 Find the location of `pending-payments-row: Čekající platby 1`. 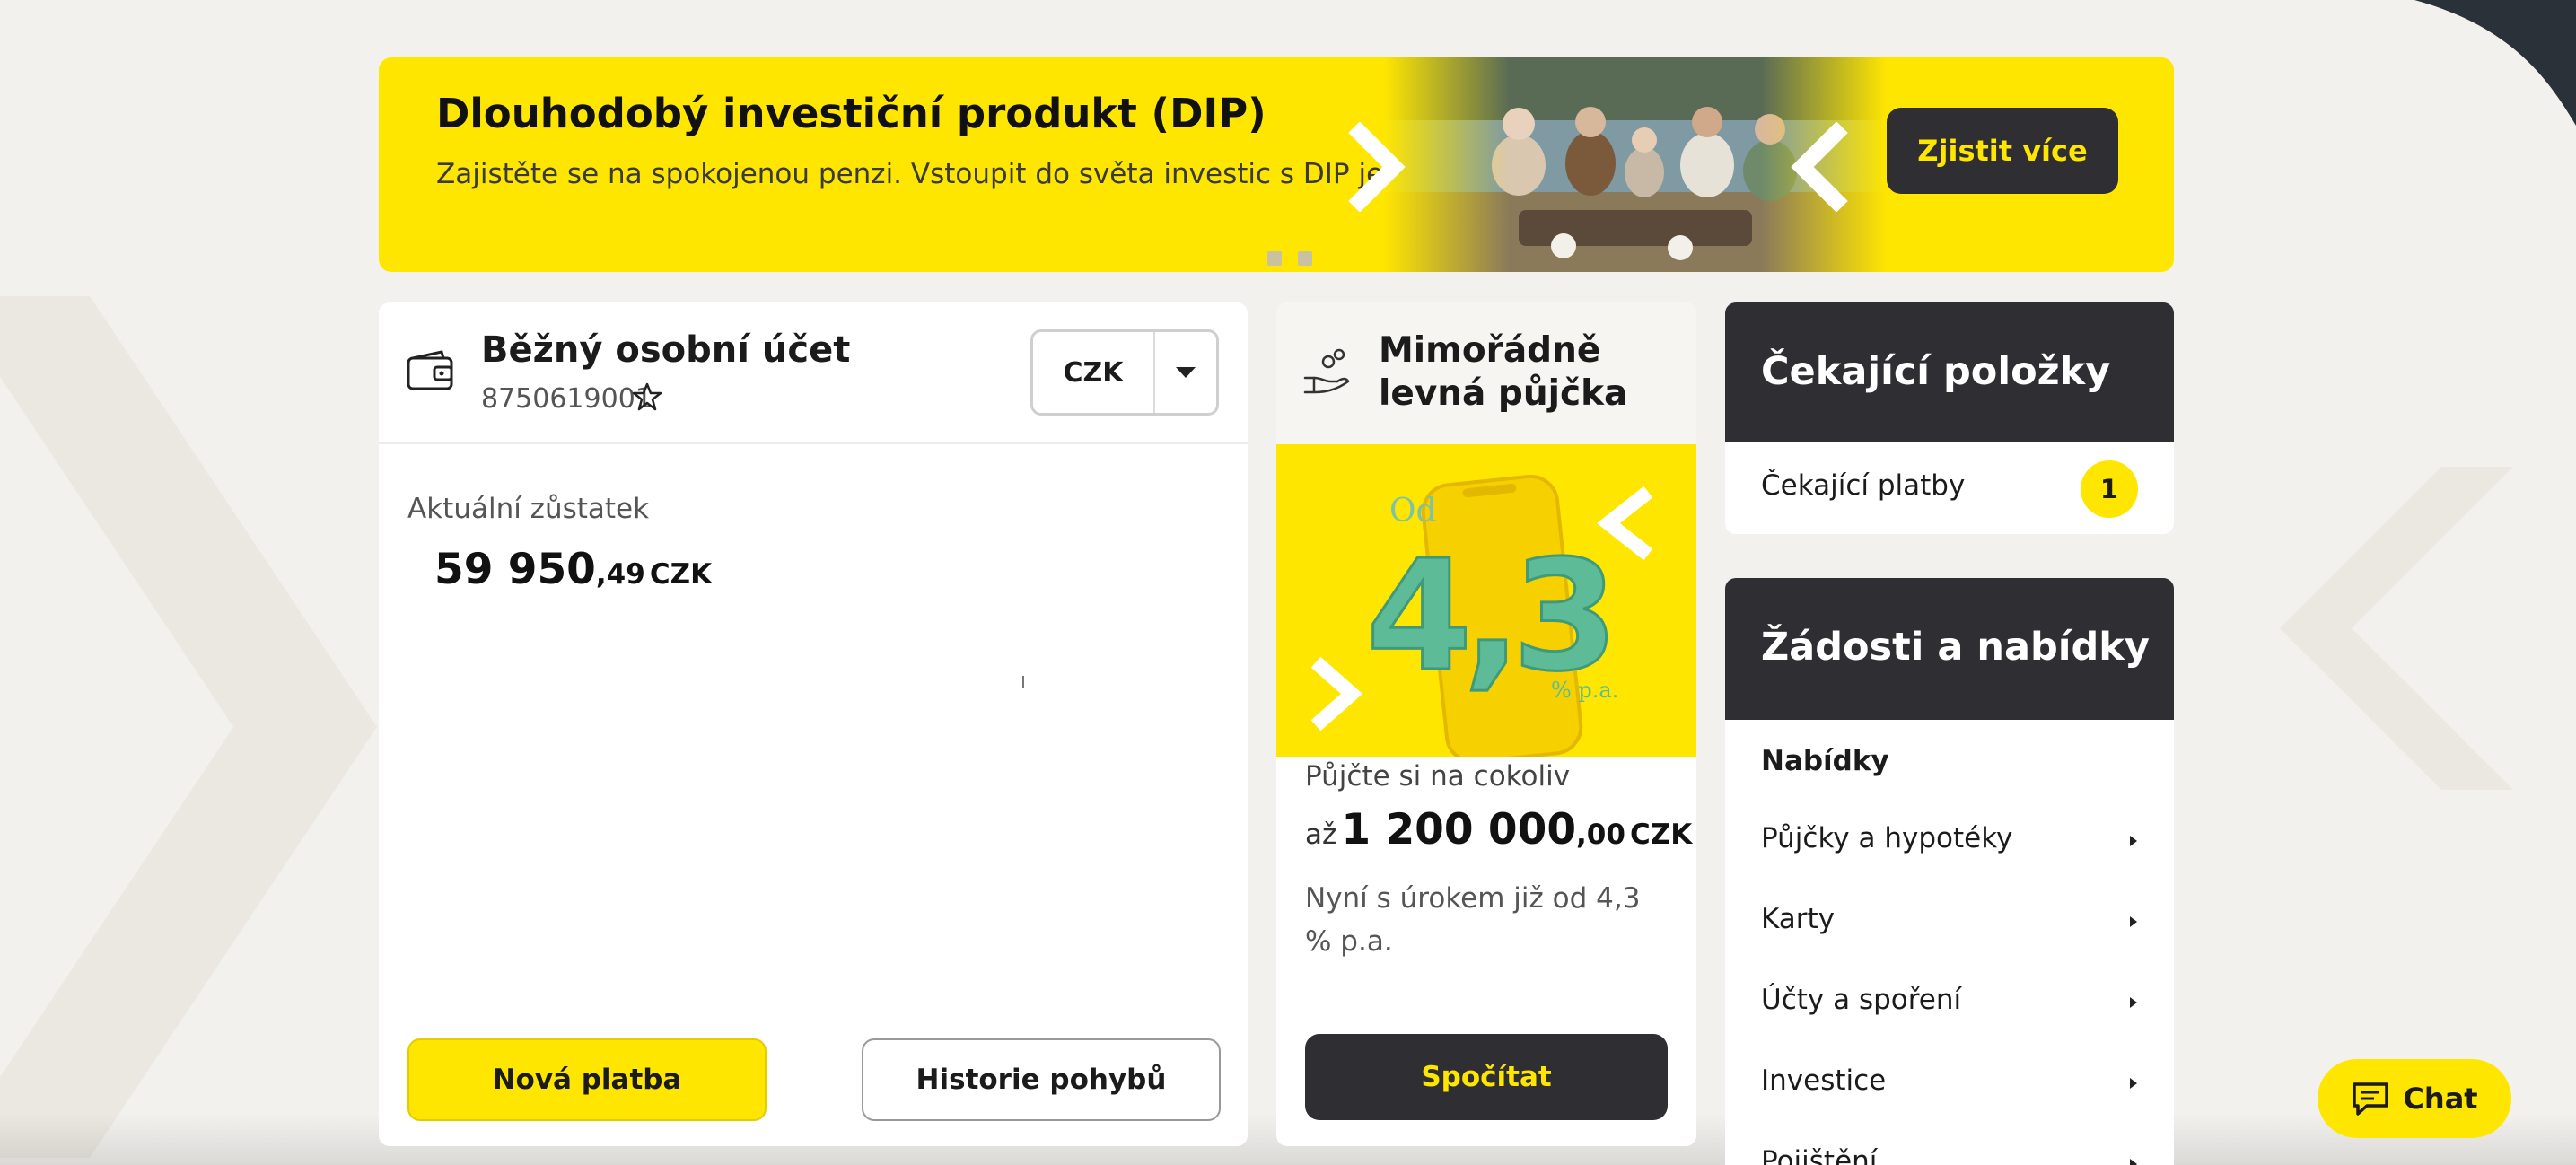

pending-payments-row: Čekající platby 1 is located at coordinates (1949, 488).